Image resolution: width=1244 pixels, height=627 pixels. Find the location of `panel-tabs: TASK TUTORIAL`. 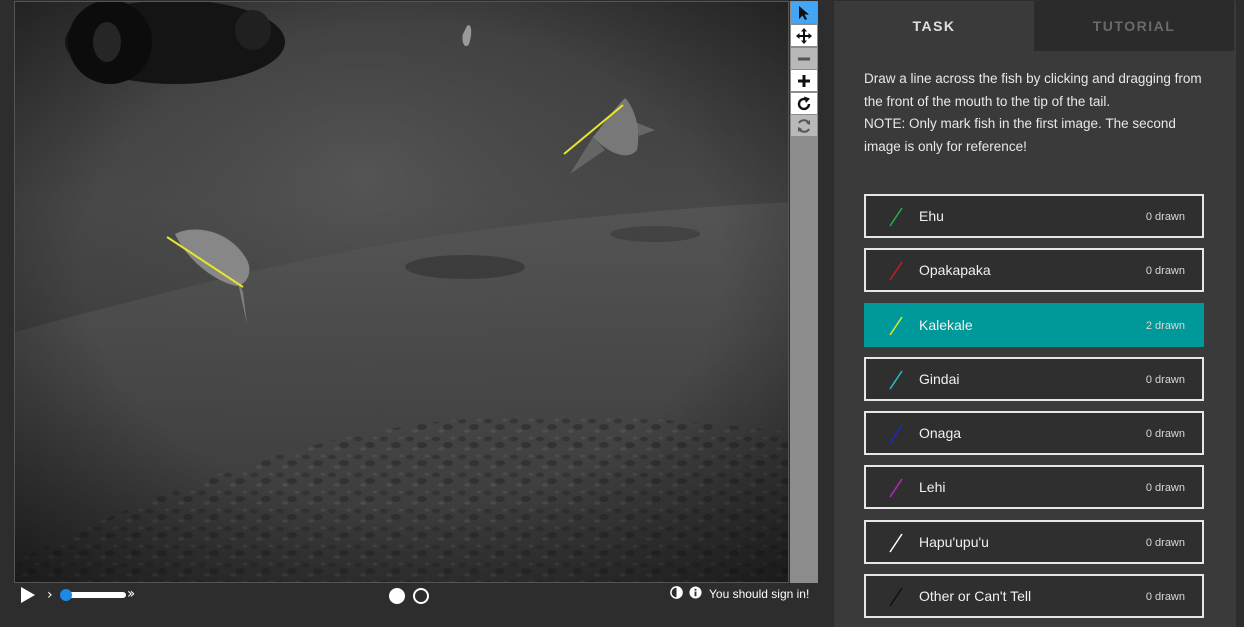

panel-tabs: TASK TUTORIAL is located at coordinates (1034, 26).